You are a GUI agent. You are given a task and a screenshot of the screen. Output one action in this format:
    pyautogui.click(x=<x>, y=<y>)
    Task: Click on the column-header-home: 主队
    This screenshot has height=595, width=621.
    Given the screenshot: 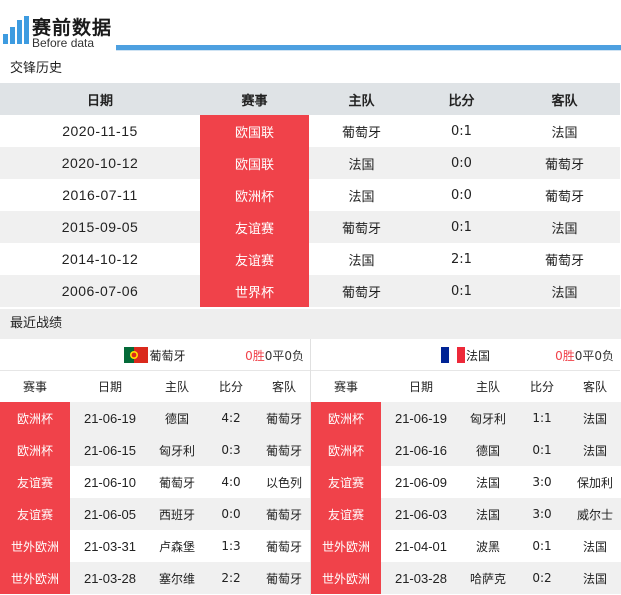 What is the action you would take?
    pyautogui.click(x=177, y=386)
    